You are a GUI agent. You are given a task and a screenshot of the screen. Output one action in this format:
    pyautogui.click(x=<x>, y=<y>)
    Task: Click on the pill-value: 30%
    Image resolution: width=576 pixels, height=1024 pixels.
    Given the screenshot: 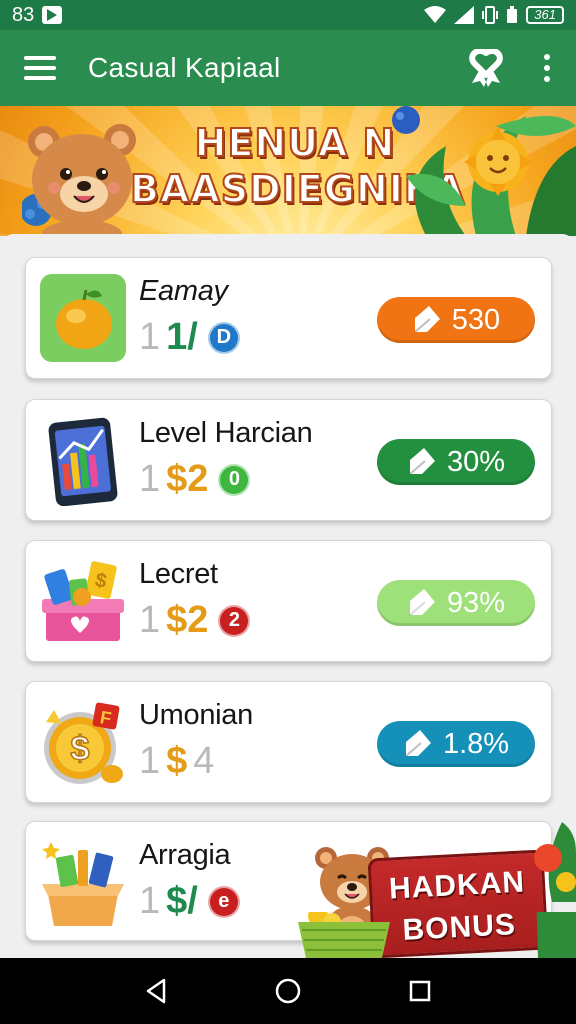 What is the action you would take?
    pyautogui.click(x=476, y=461)
    